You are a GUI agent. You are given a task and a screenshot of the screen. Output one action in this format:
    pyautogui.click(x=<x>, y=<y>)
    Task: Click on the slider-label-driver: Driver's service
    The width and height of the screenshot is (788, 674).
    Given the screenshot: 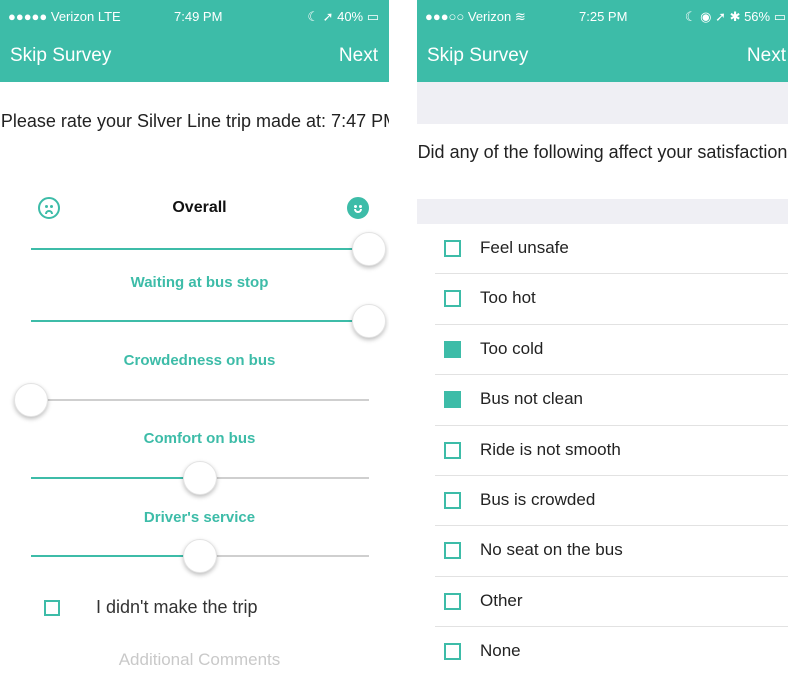 What is the action you would take?
    pyautogui.click(x=199, y=517)
    